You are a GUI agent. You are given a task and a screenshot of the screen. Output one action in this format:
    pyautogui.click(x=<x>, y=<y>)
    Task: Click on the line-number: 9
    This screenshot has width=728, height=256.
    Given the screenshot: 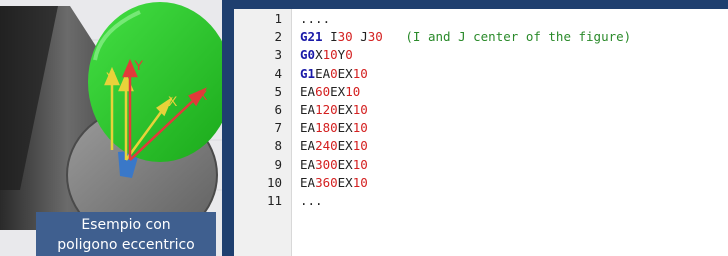 What is the action you would take?
    pyautogui.click(x=278, y=164)
    